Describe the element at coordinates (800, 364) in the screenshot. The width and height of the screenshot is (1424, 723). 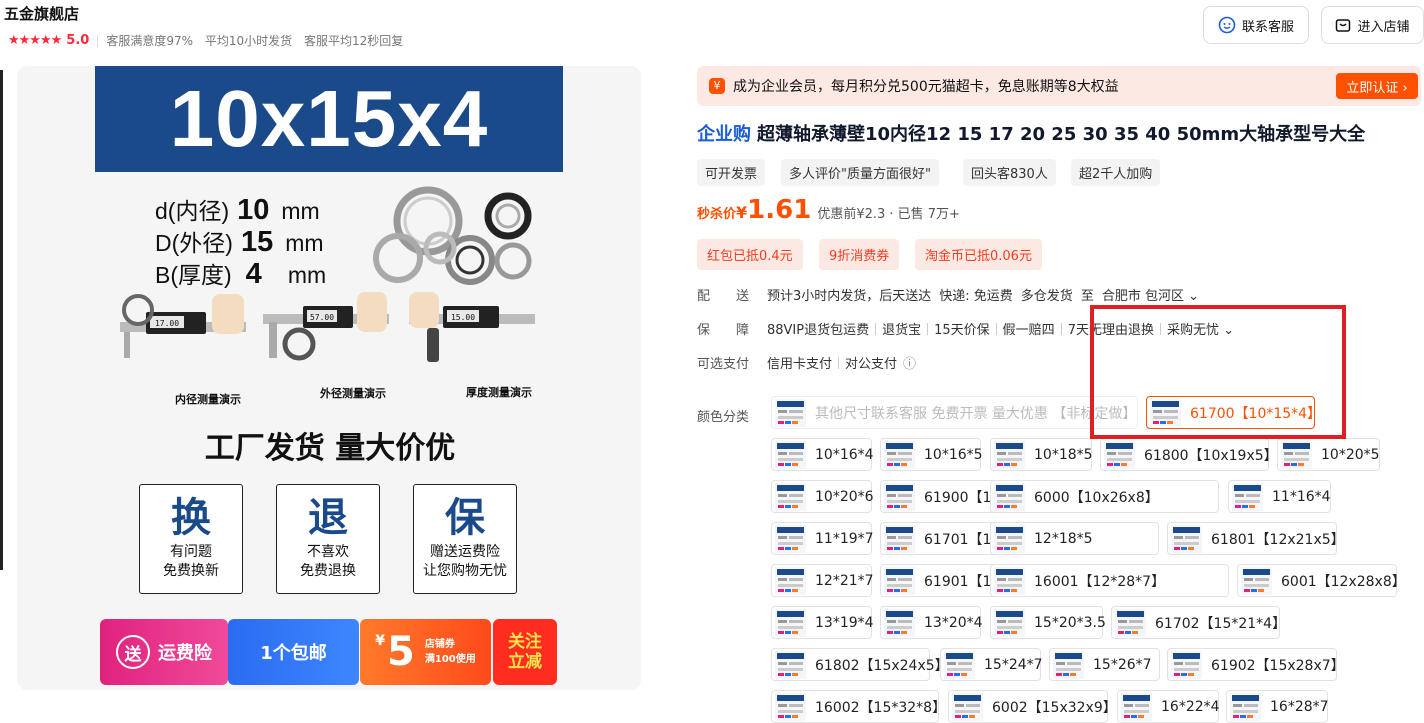
I see `payment-credit-card: 信用卡支付` at that location.